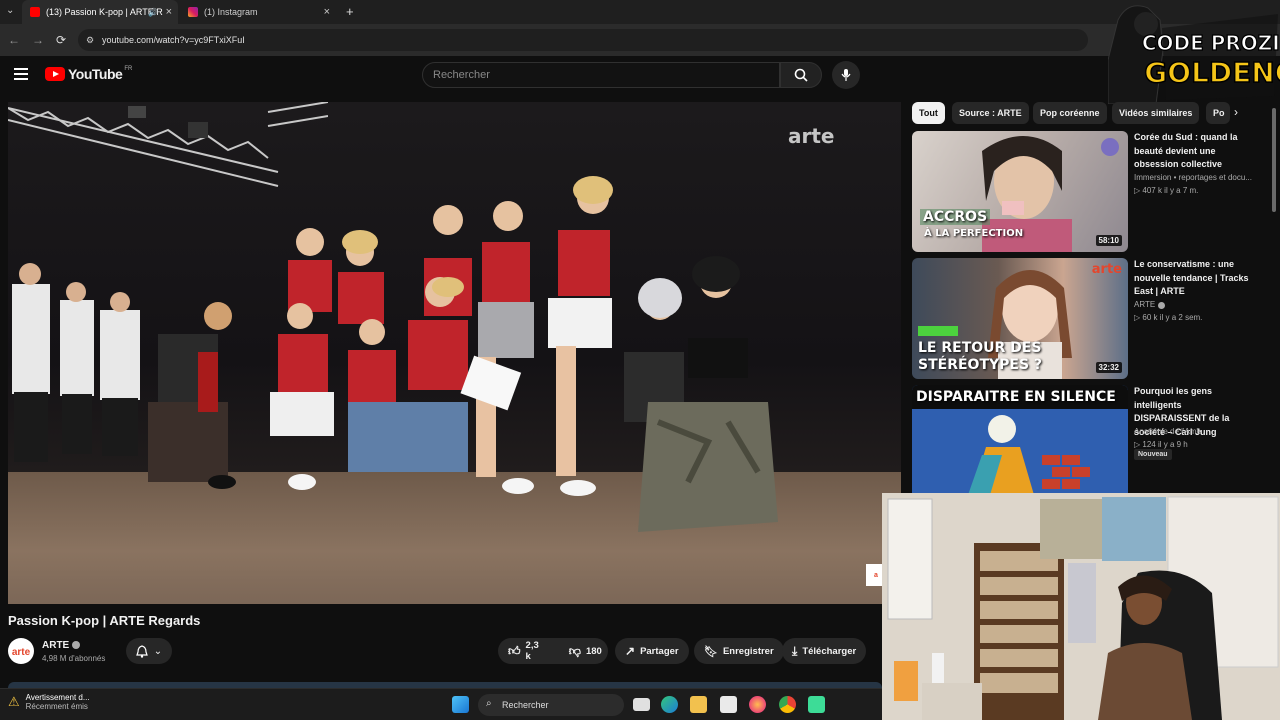 The image size is (1280, 720). I want to click on video-title: Passion K-pop | ARTE Regards, so click(104, 620).